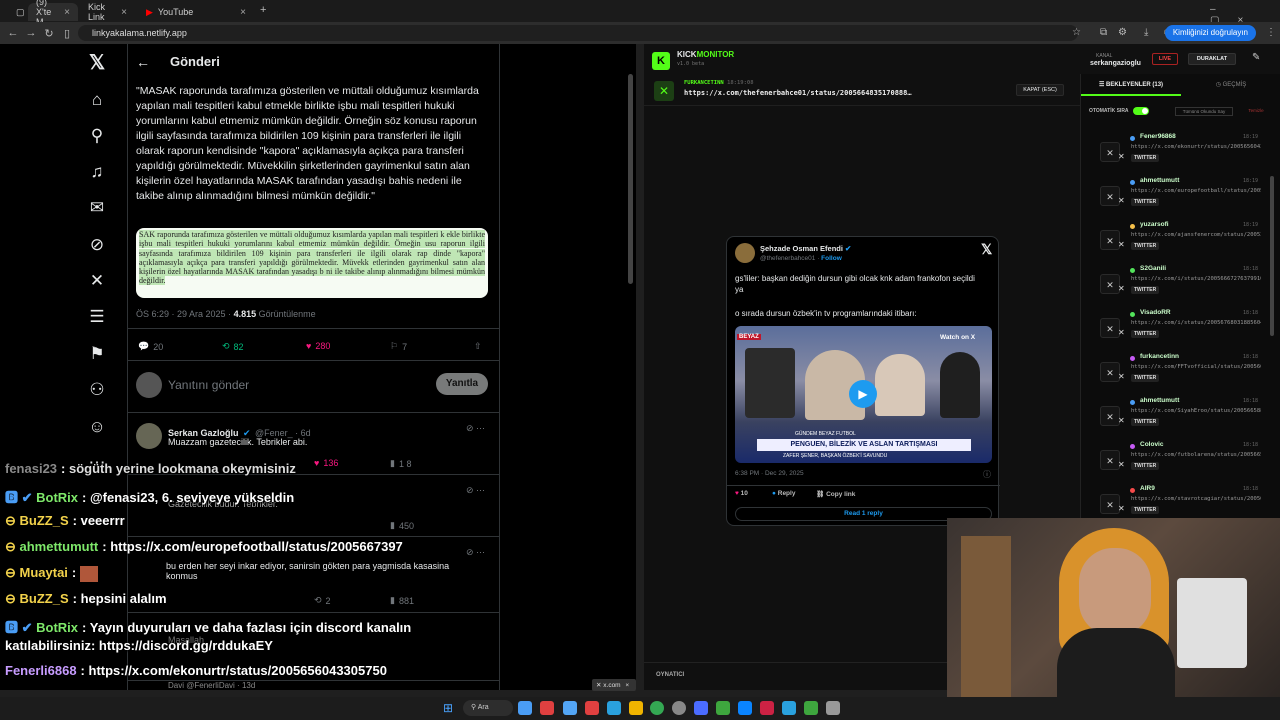  I want to click on extensions-icon: ⚙, so click(1122, 32).